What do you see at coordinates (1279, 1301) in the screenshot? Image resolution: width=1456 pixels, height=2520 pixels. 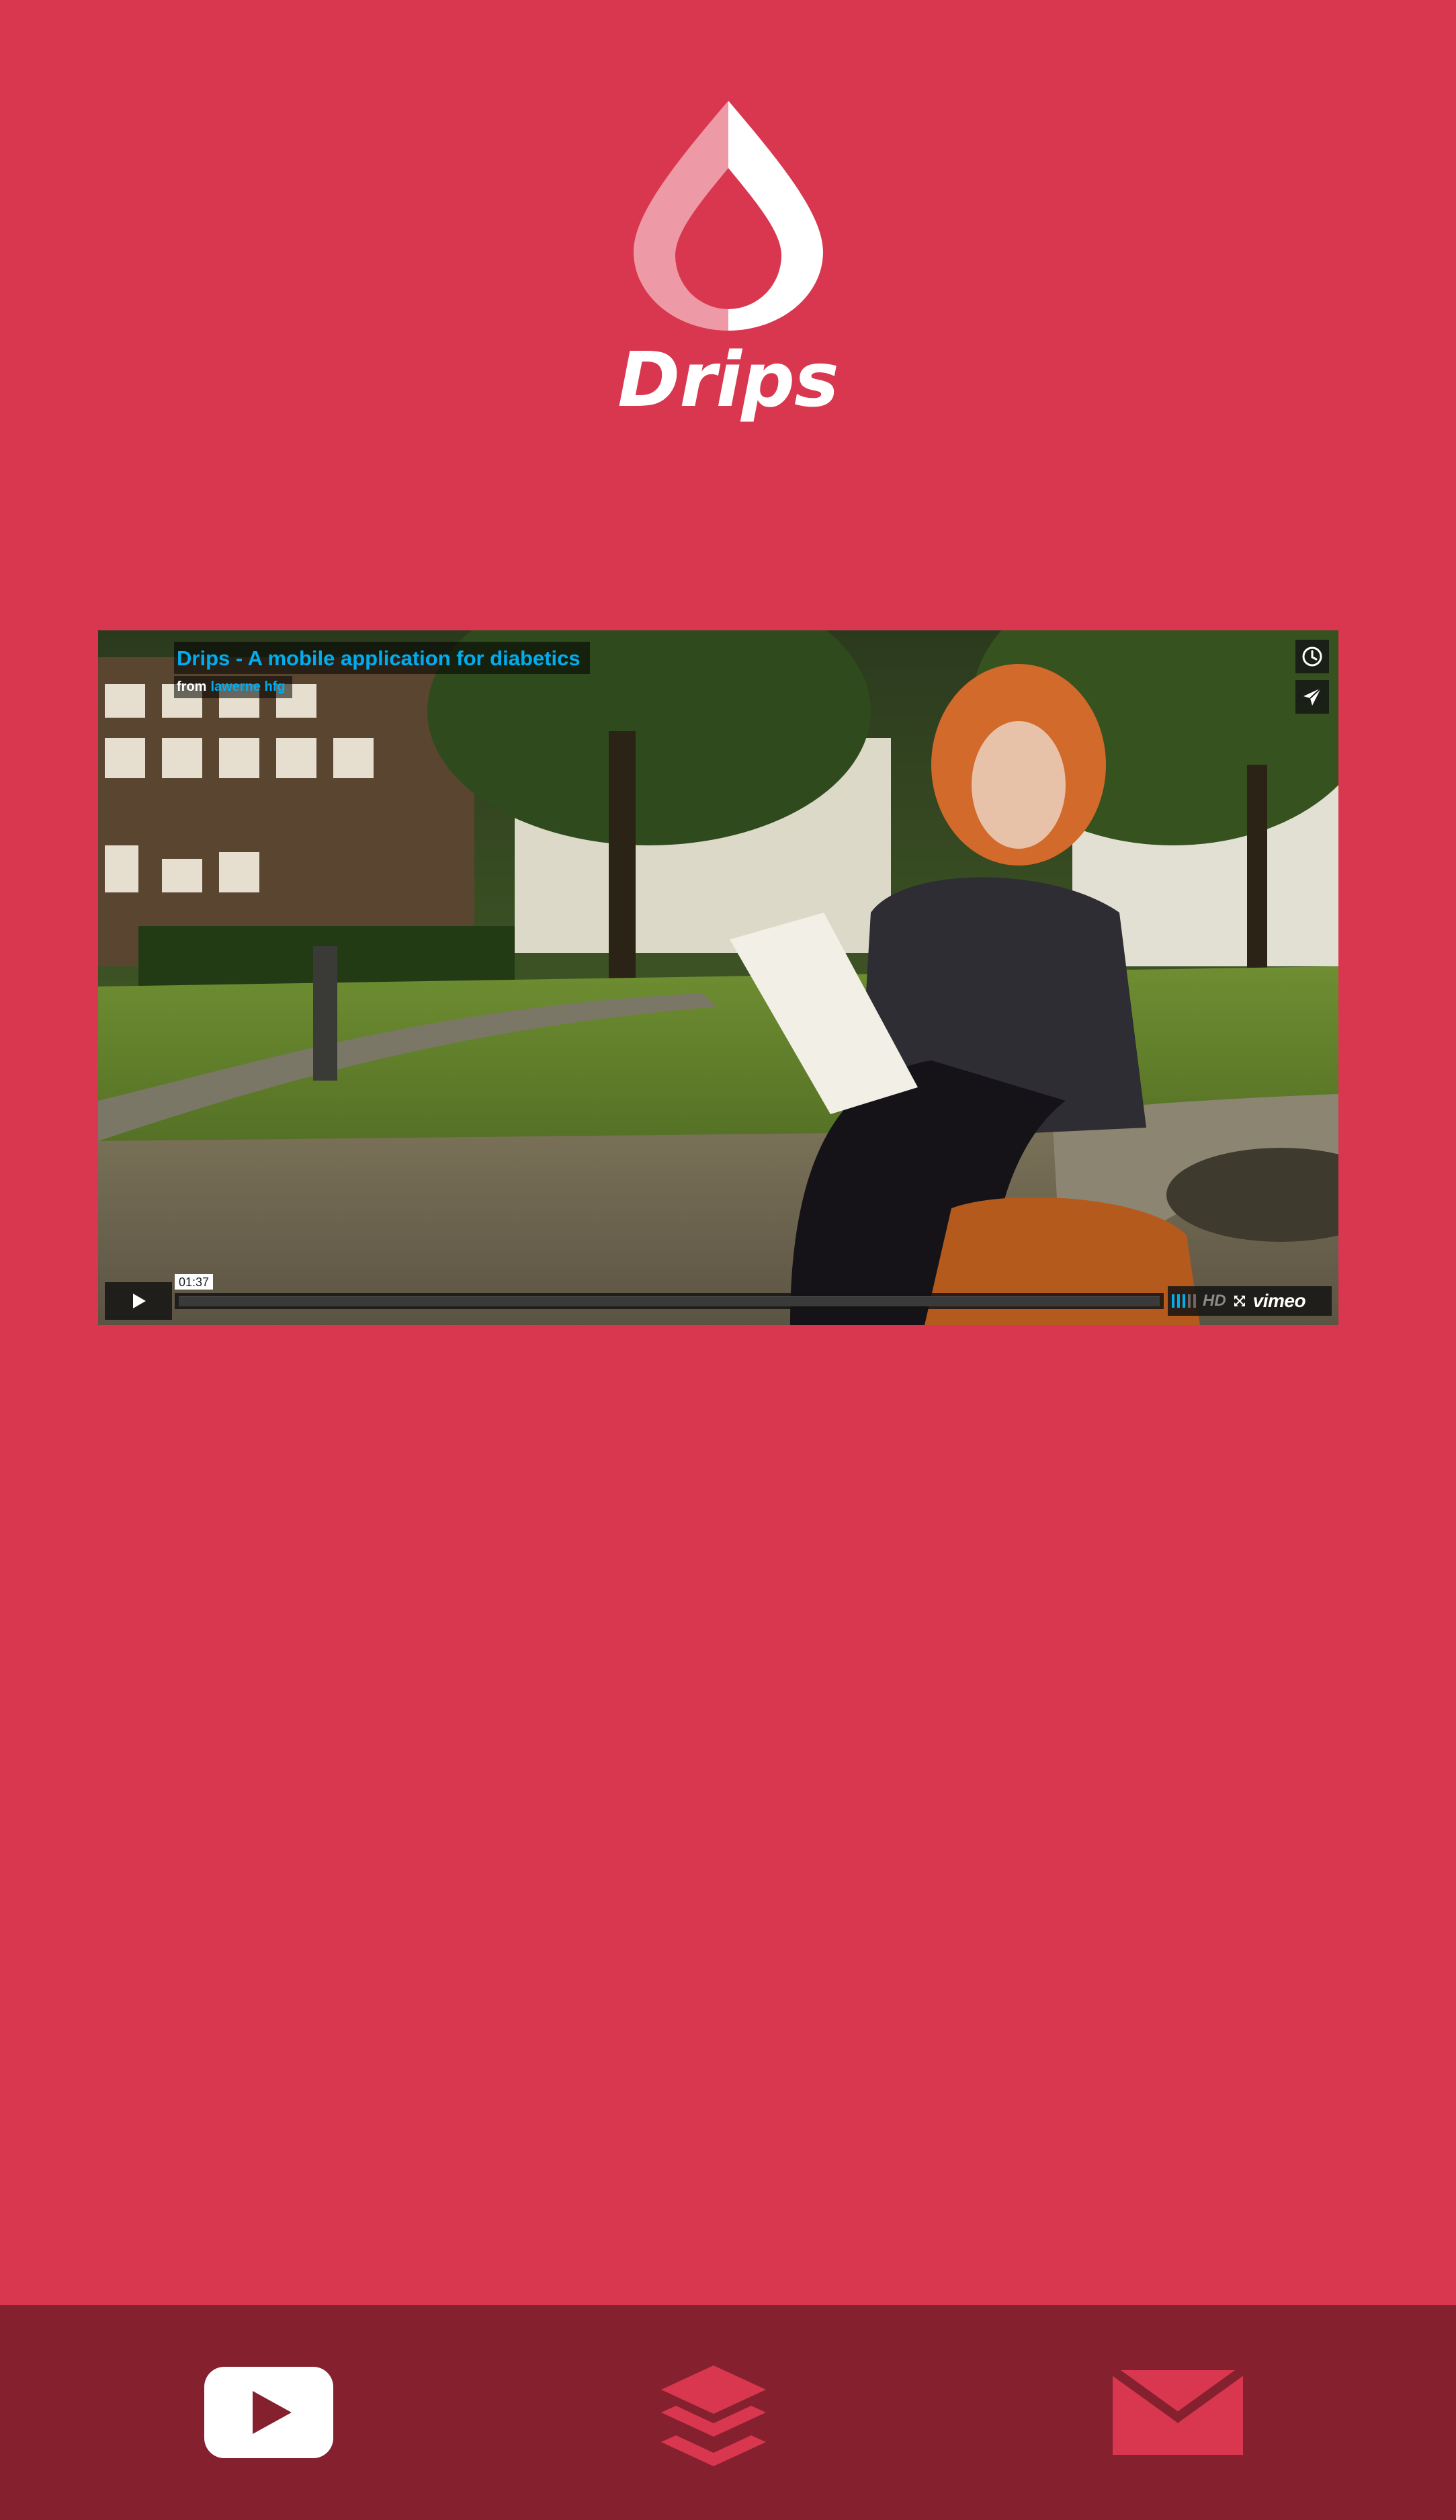 I see `vimeo-logo: vimeo` at bounding box center [1279, 1301].